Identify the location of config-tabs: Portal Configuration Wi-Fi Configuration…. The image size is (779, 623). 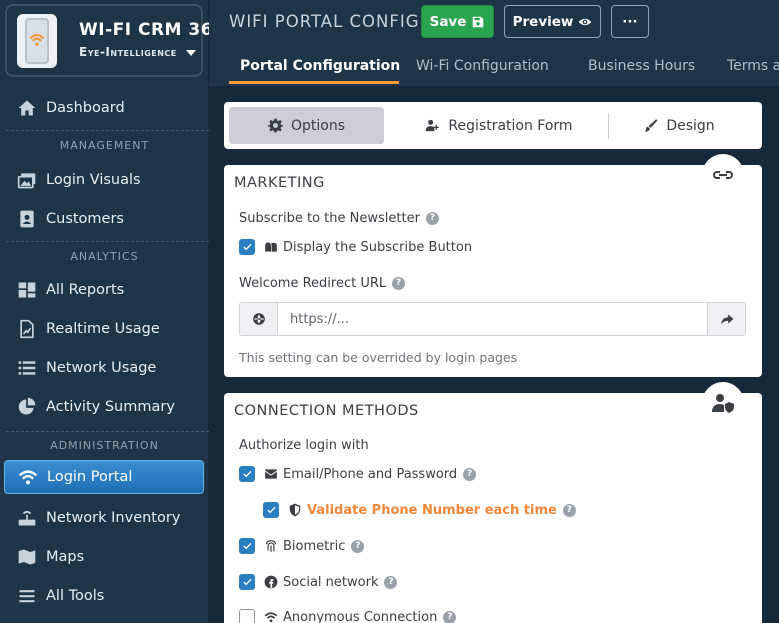
(494, 68).